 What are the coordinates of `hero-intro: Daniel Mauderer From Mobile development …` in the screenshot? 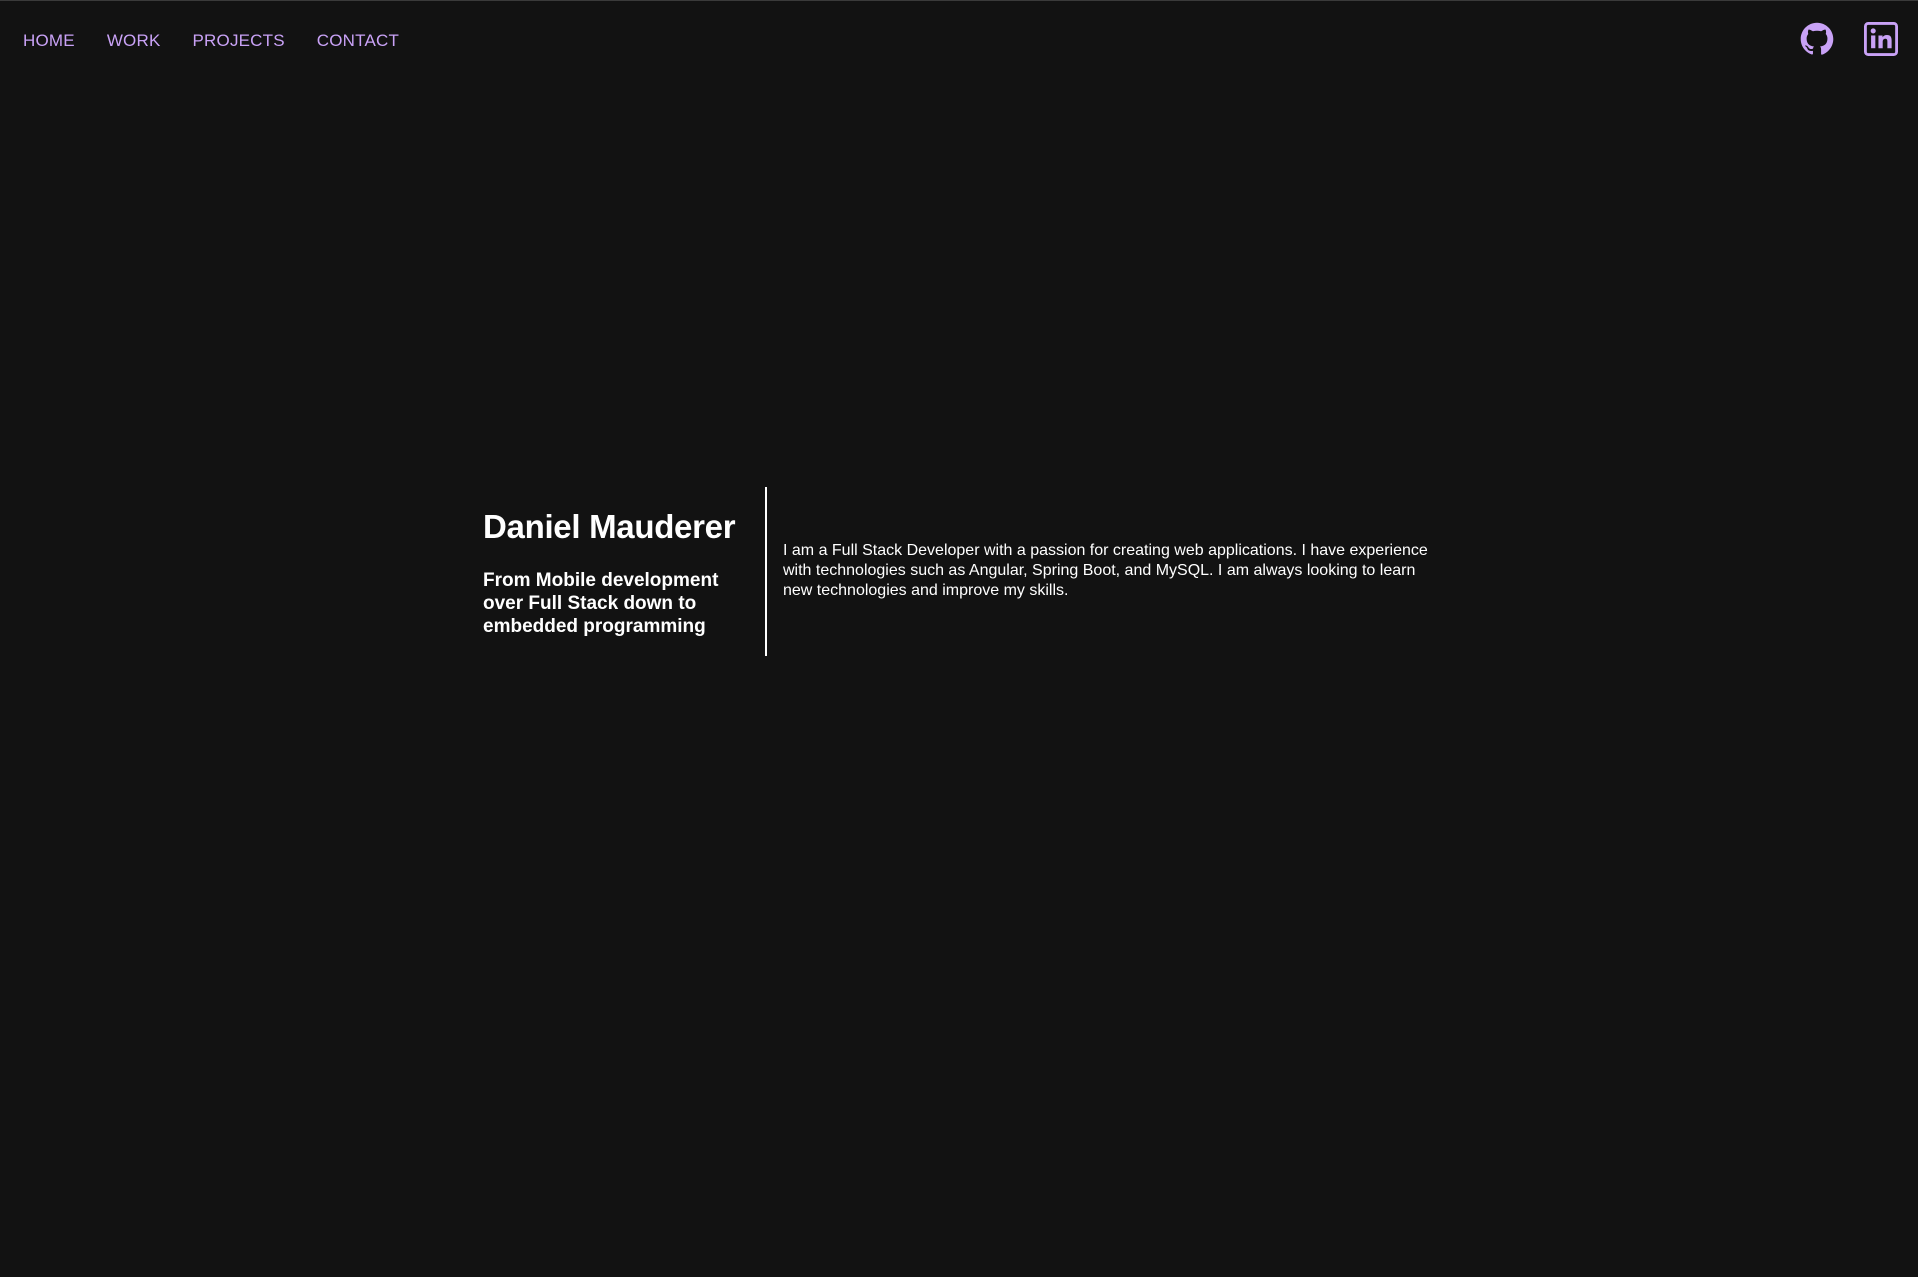 It's located at (623, 572).